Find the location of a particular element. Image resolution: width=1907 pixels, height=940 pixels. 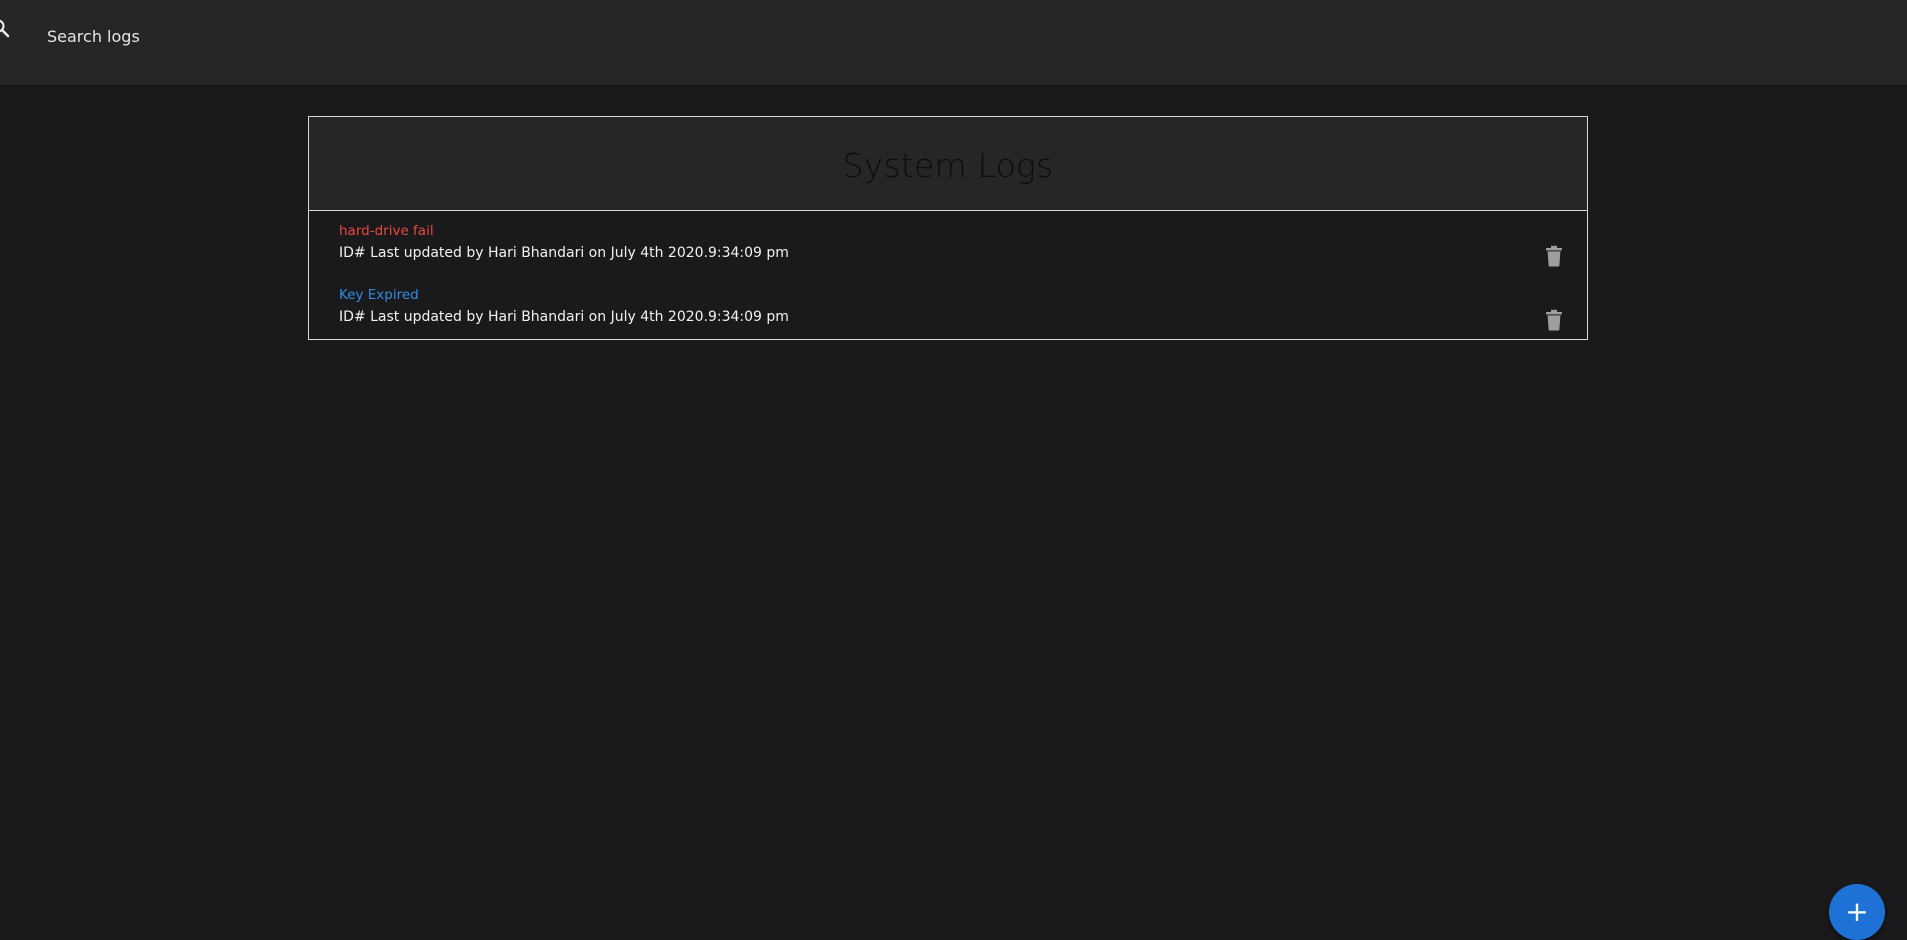

add-log-button: + is located at coordinates (1857, 912).